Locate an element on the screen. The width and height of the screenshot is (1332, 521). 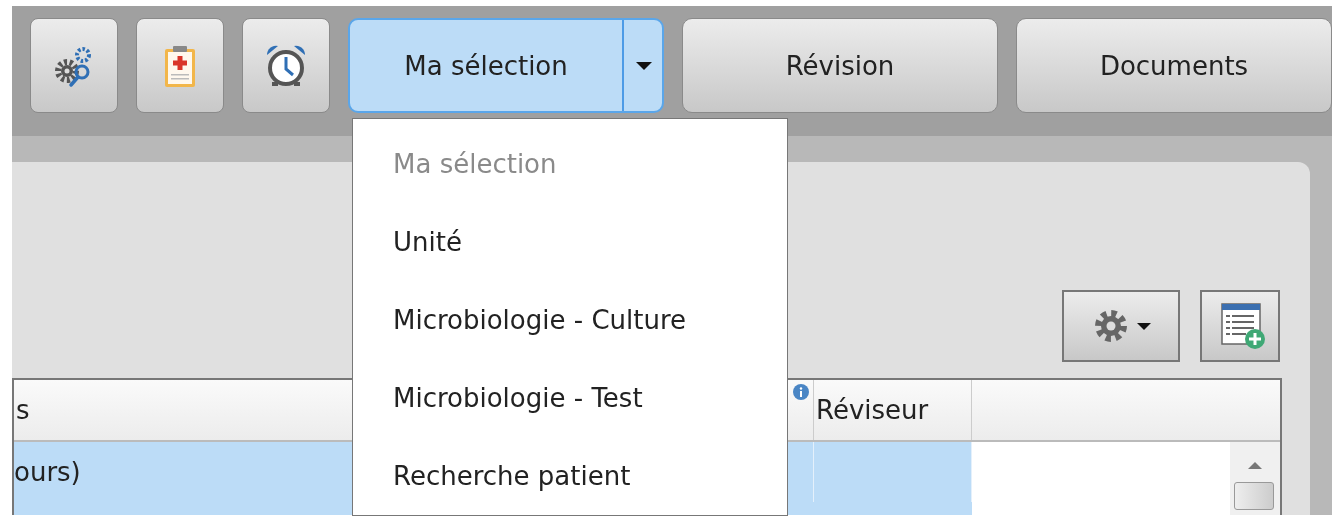
column-header: s is located at coordinates (23, 410).